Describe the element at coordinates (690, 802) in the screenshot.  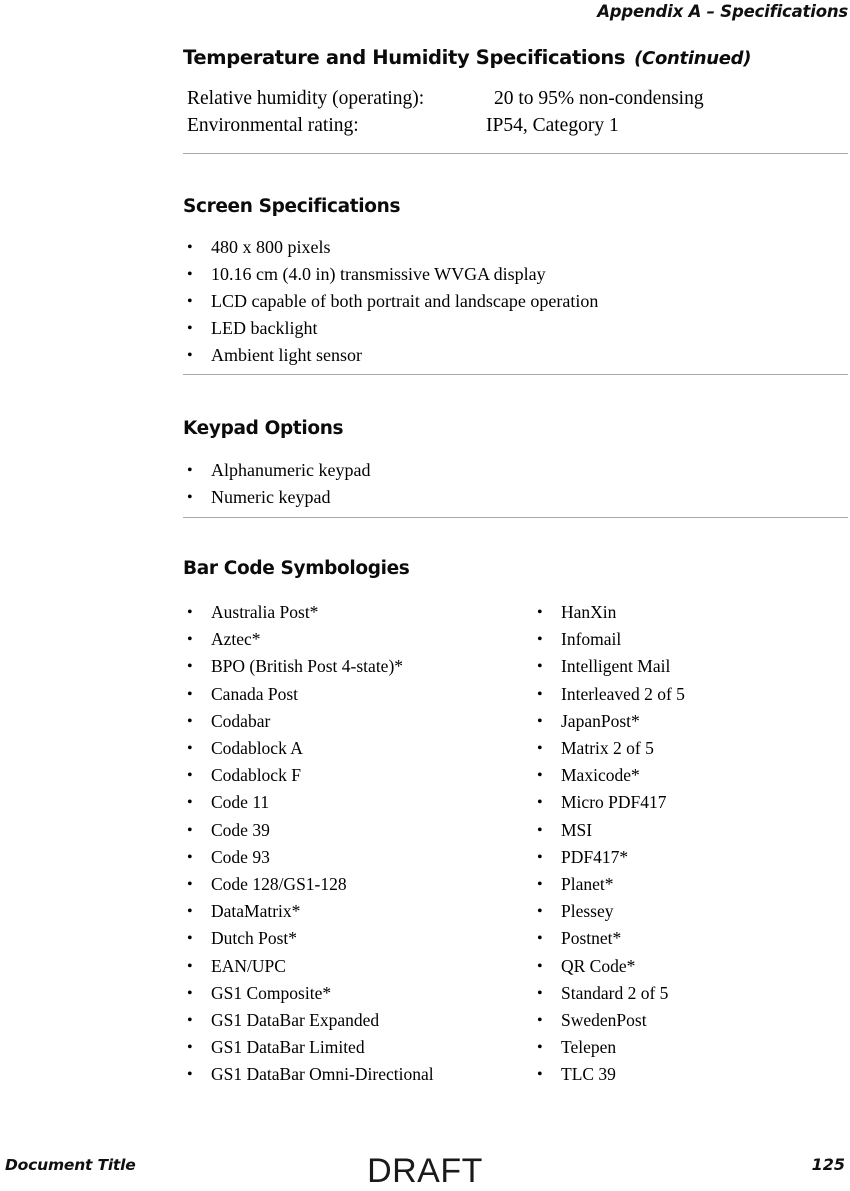
I see `list-item: Micro PDF417` at that location.